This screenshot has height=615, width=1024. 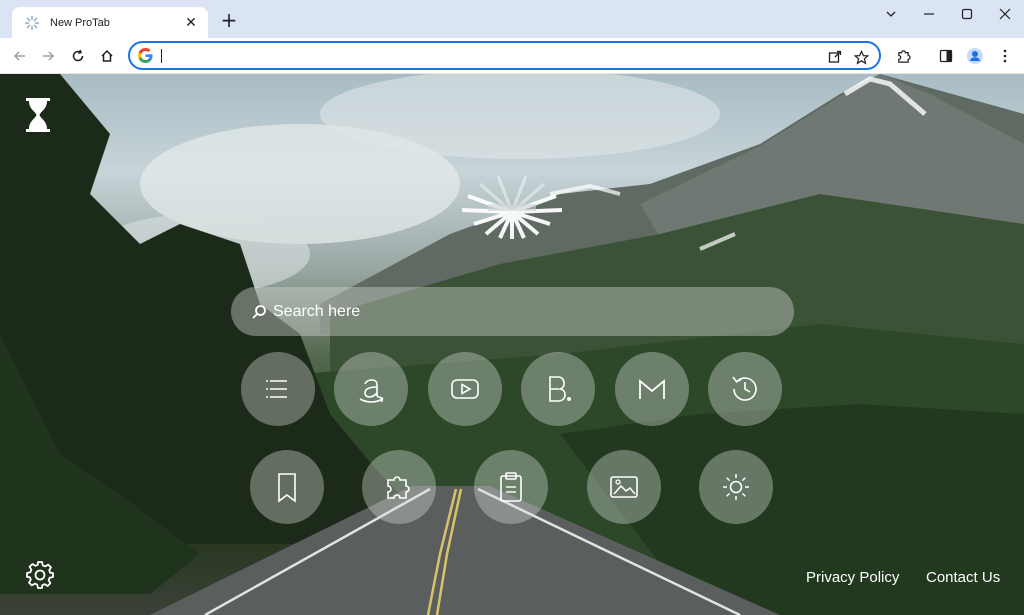 I want to click on text-caret, so click(x=161, y=56).